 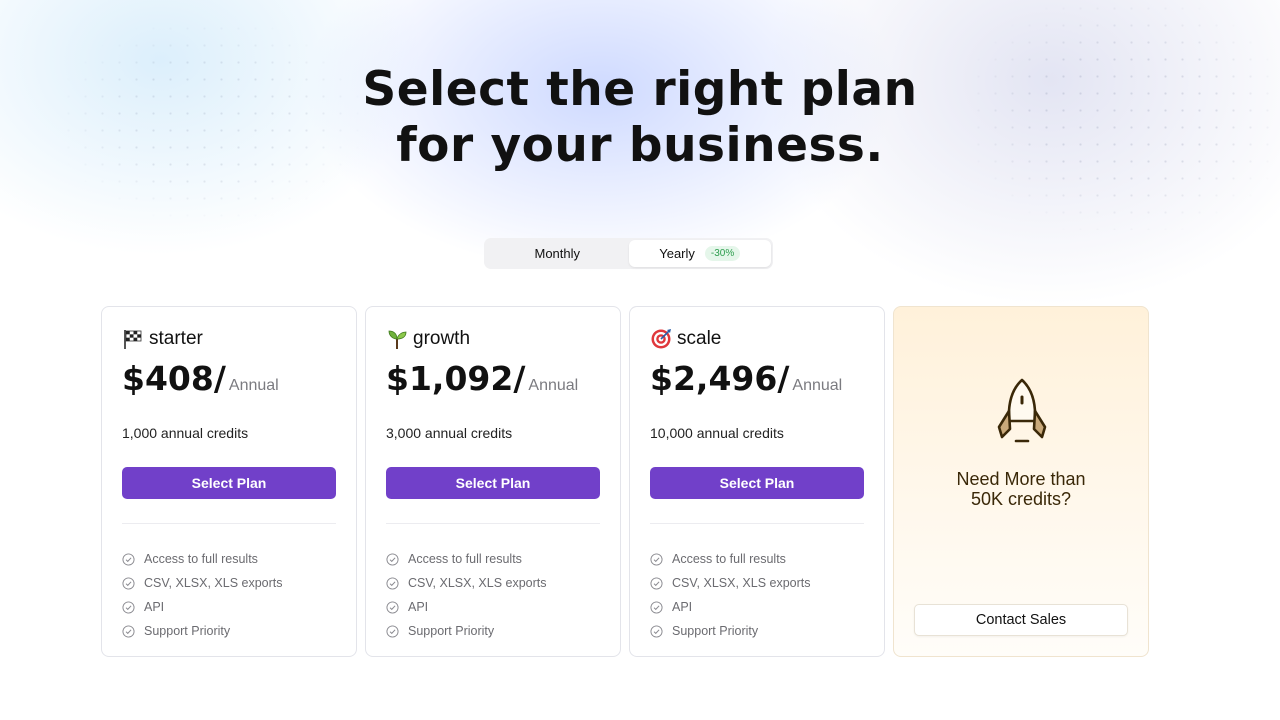 What do you see at coordinates (1021, 499) in the screenshot?
I see `enterprise-heading-line-2: 50K credits?` at bounding box center [1021, 499].